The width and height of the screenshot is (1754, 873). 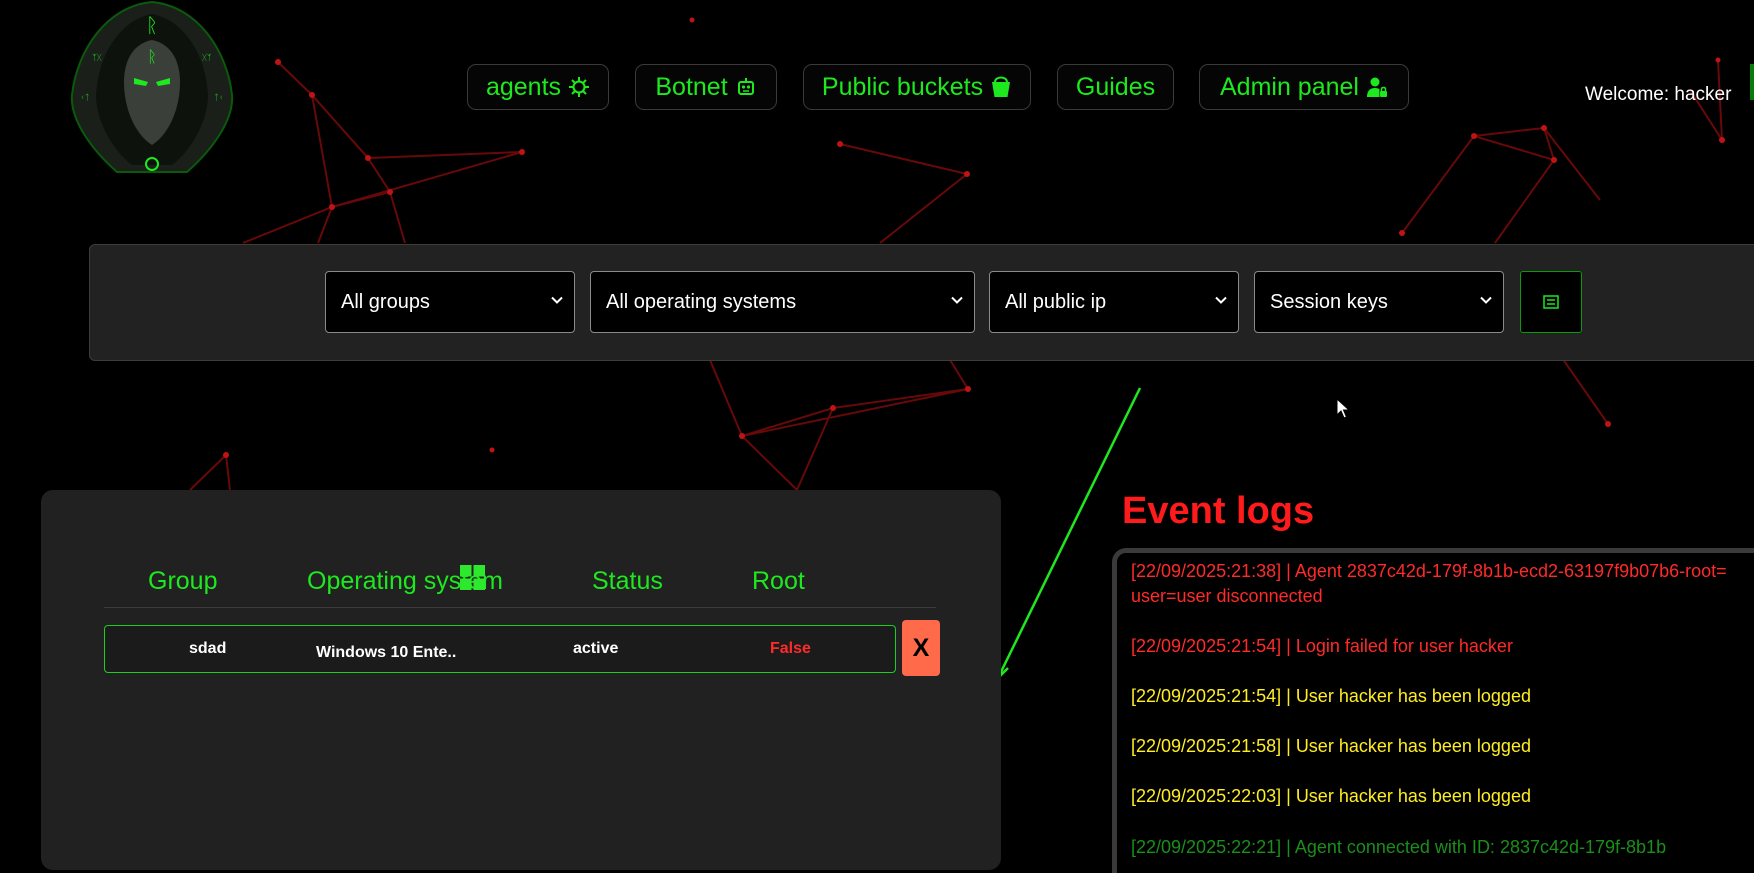 I want to click on svg-text: ᛏᚲ, so click(x=219, y=97).